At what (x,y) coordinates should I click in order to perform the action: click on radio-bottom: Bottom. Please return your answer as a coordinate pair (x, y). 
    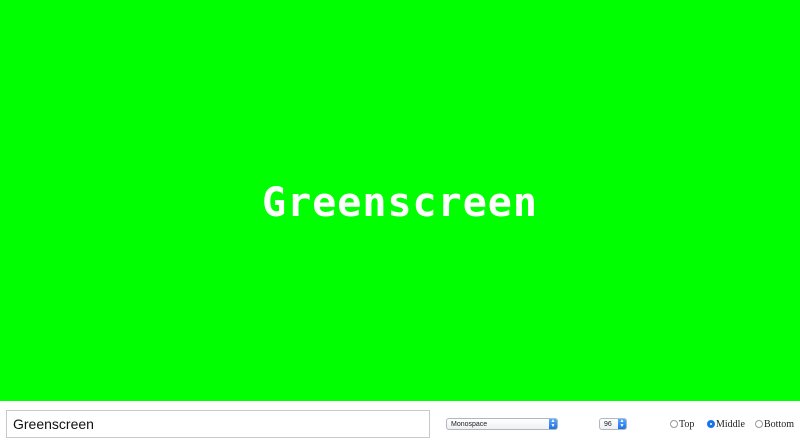
    Looking at the image, I should click on (774, 424).